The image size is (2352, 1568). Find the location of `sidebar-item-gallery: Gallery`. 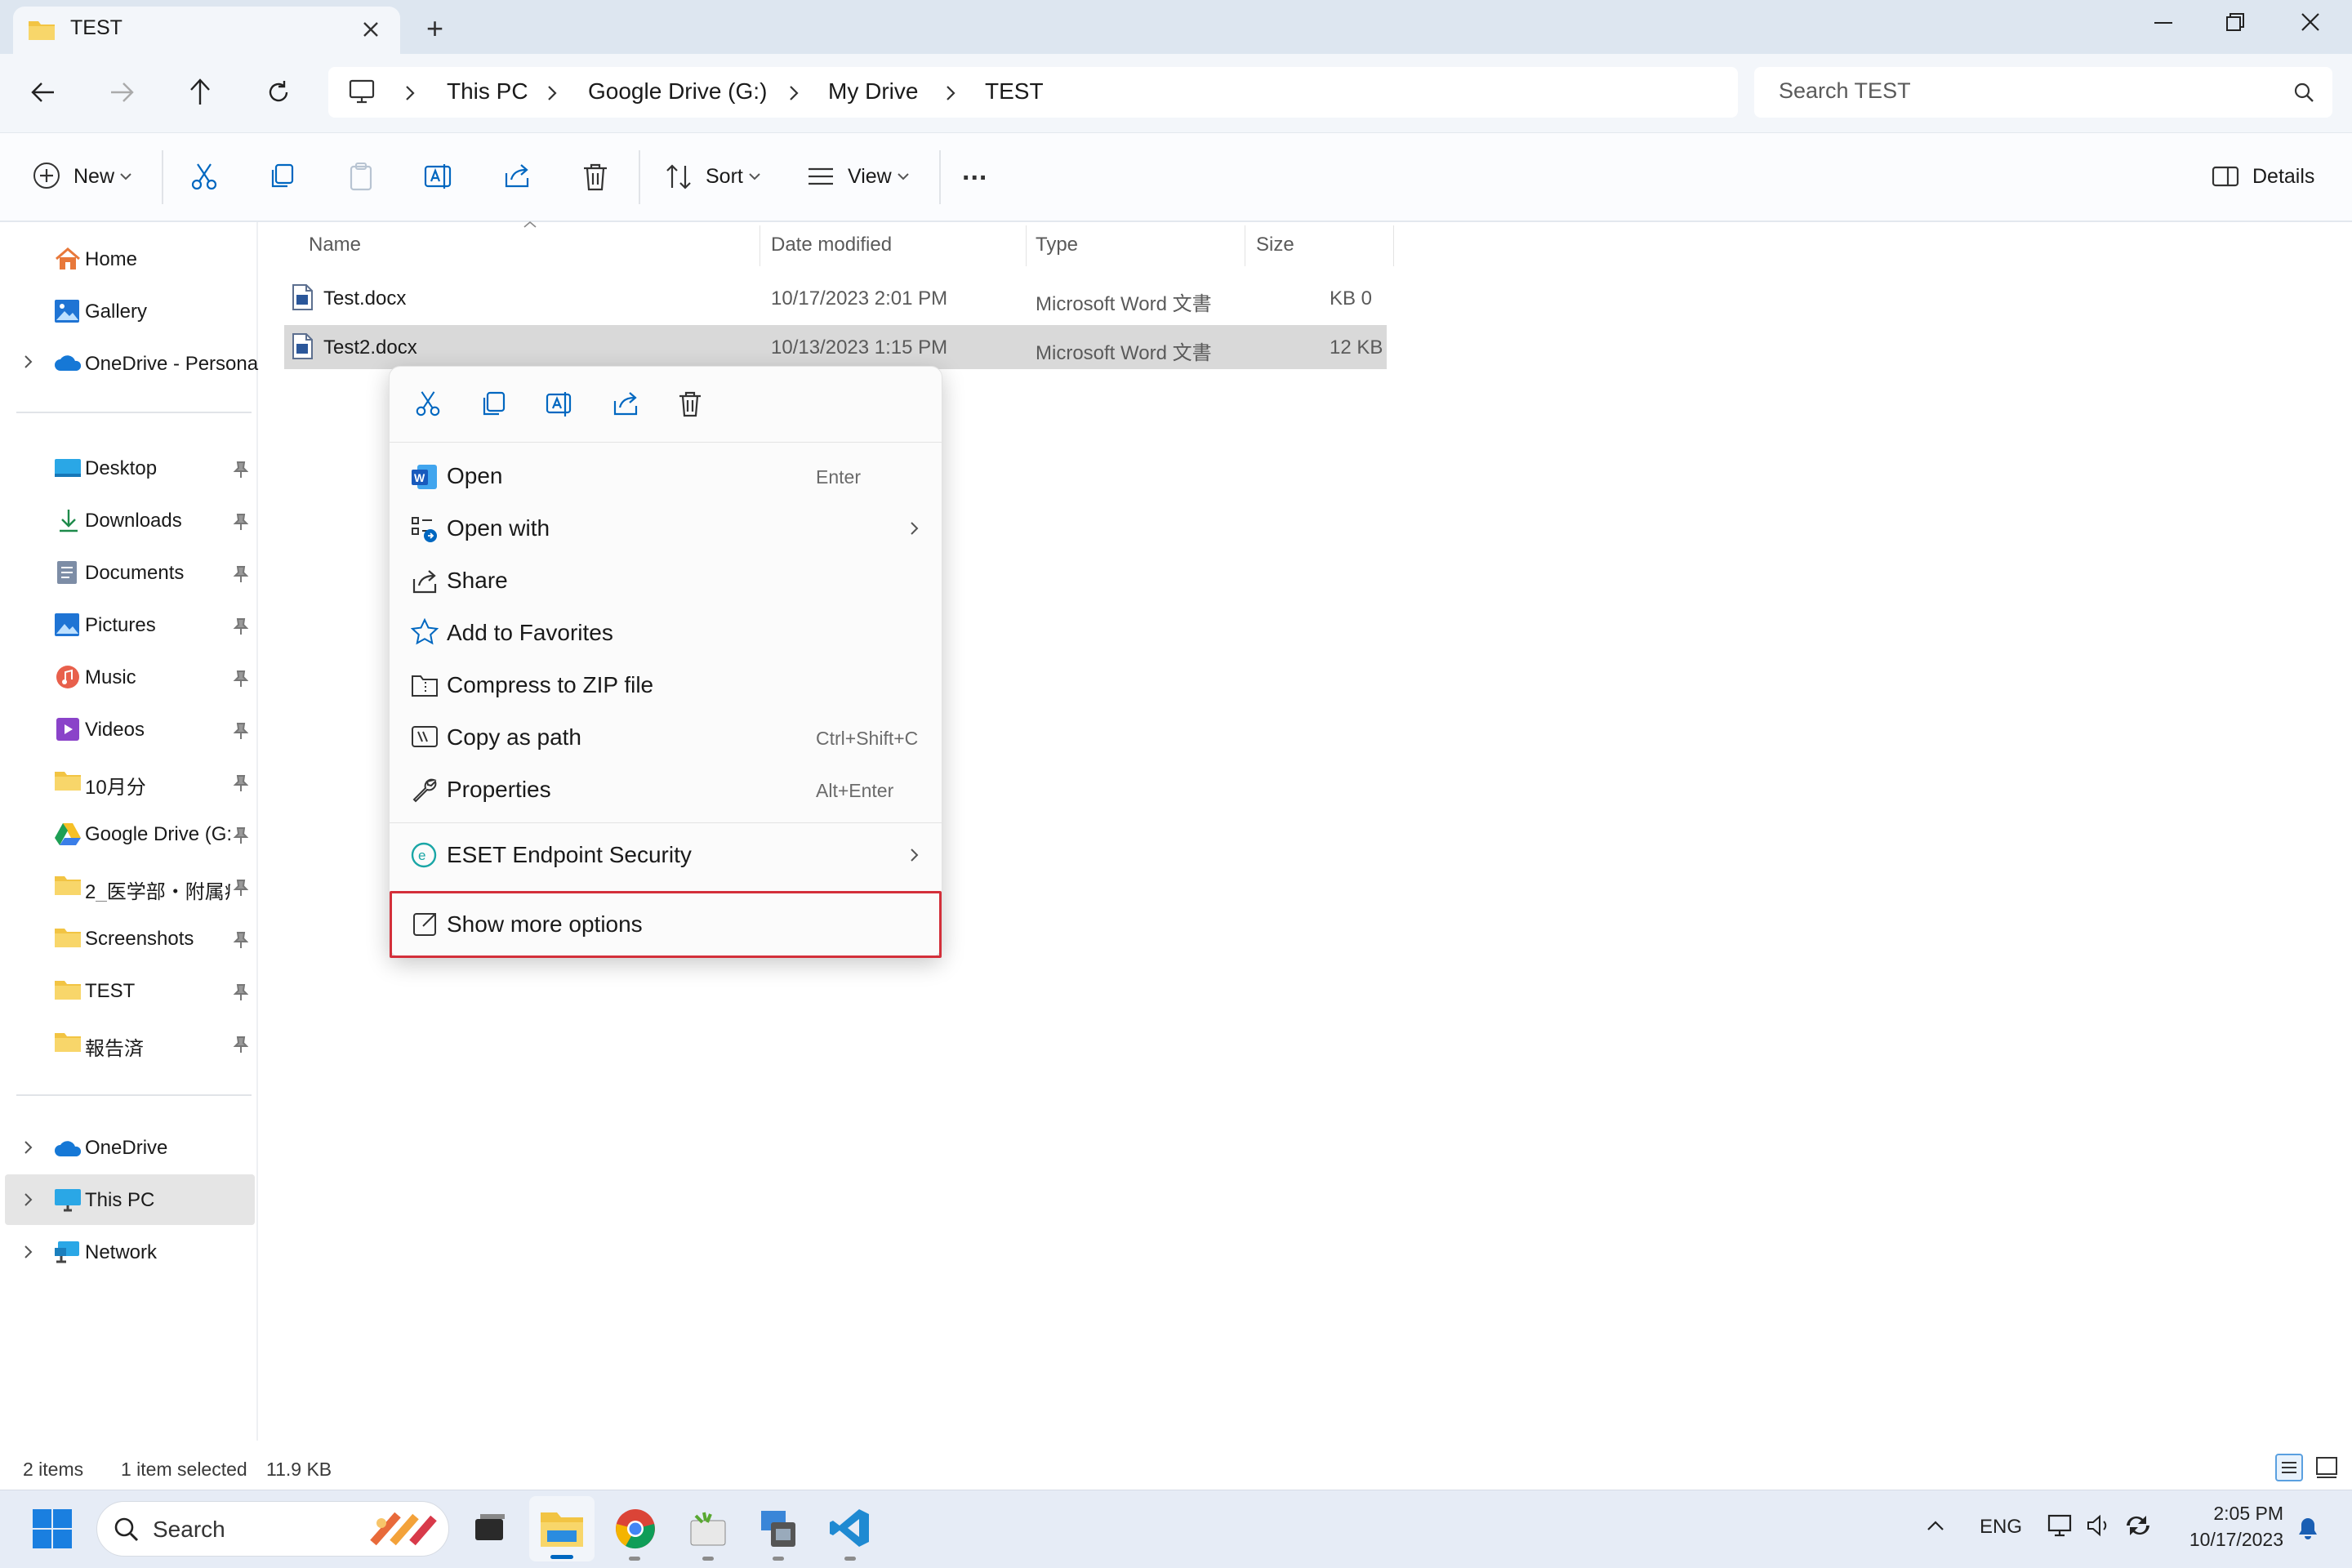

sidebar-item-gallery: Gallery is located at coordinates (116, 312).